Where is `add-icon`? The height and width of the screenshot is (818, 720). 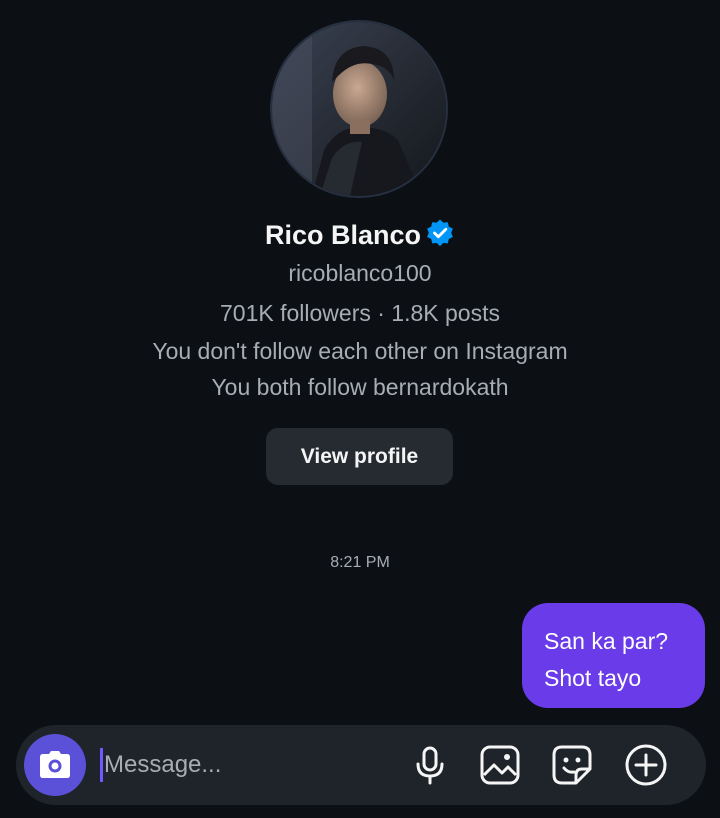 add-icon is located at coordinates (646, 765).